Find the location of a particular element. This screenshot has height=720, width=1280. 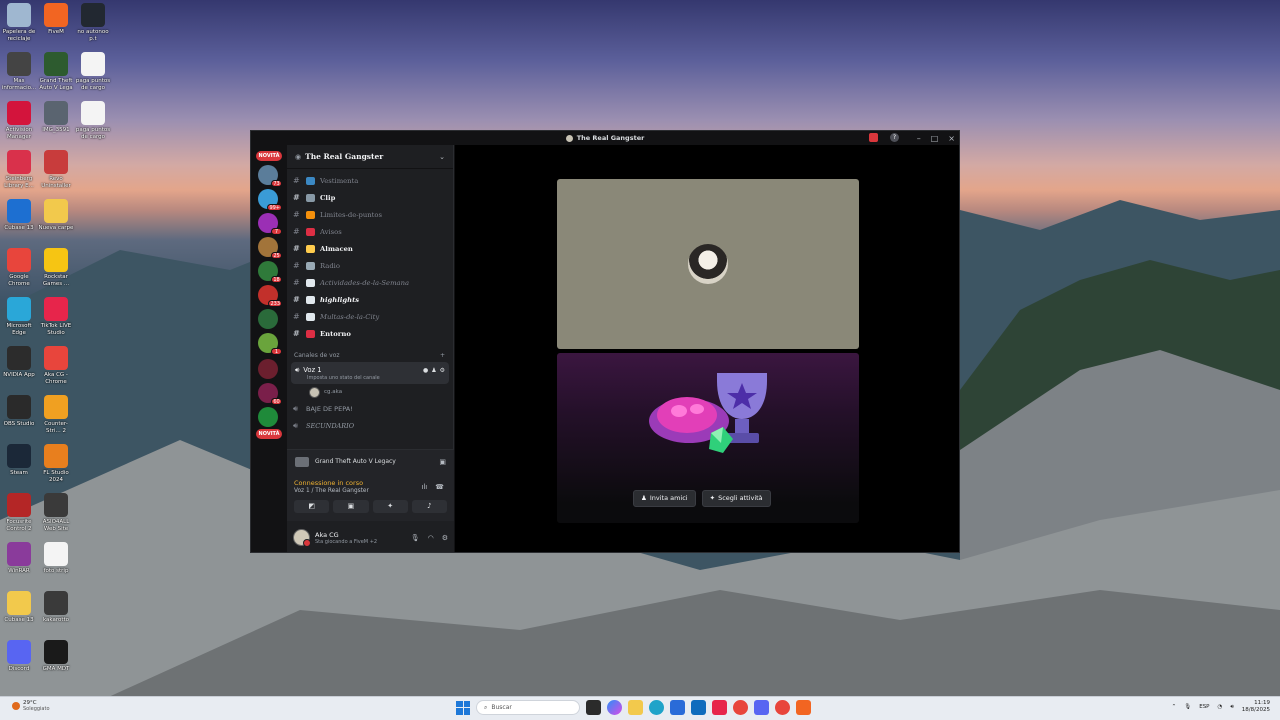

edge-icon is located at coordinates (656, 707).